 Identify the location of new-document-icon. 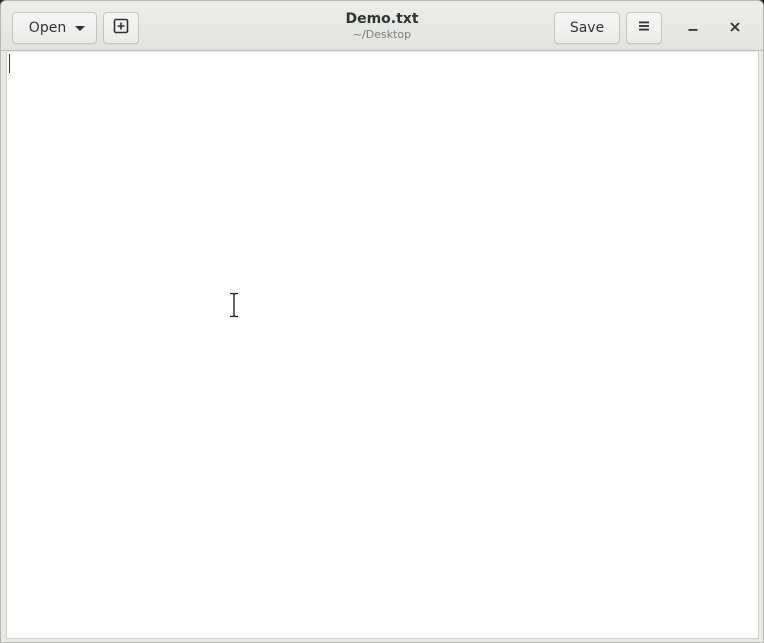
(121, 28).